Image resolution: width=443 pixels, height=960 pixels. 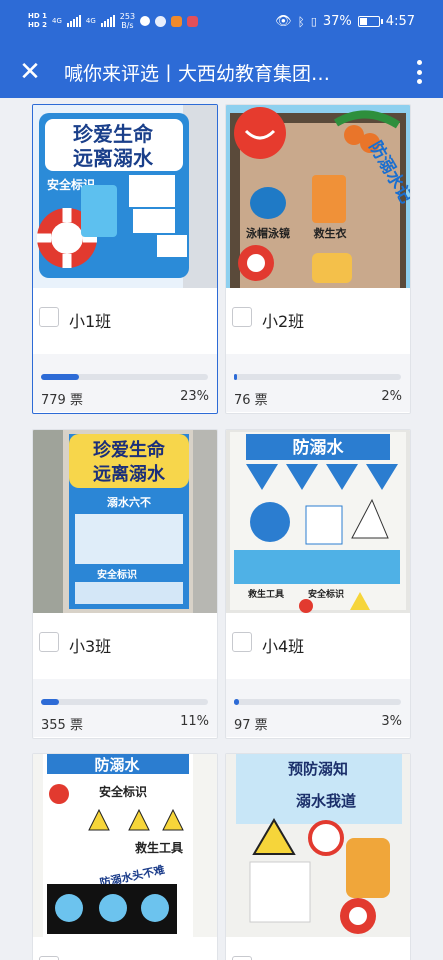 What do you see at coordinates (318, 521) in the screenshot?
I see `entry-photo-4: 防溺水 救生工具 安全标识` at bounding box center [318, 521].